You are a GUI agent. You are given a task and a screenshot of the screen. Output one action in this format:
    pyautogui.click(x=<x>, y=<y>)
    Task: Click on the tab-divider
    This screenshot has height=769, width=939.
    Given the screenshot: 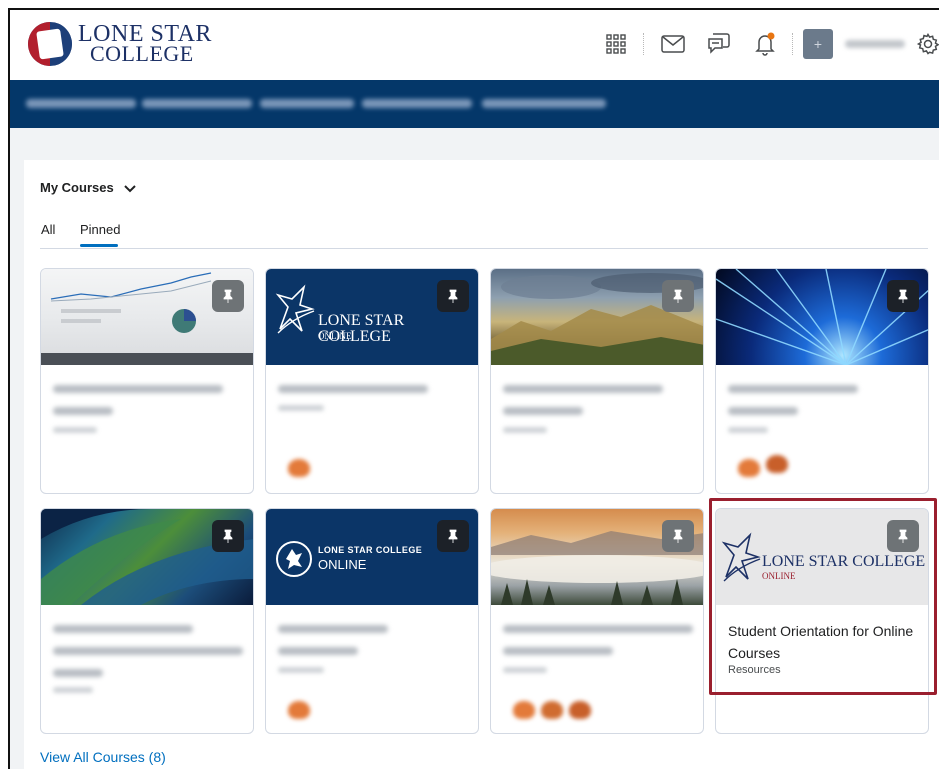 What is the action you would take?
    pyautogui.click(x=484, y=248)
    